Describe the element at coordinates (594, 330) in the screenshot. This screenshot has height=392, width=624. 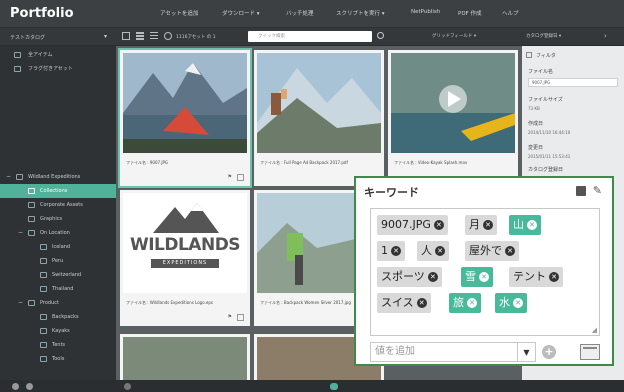
I see `resize-handle: ◢` at that location.